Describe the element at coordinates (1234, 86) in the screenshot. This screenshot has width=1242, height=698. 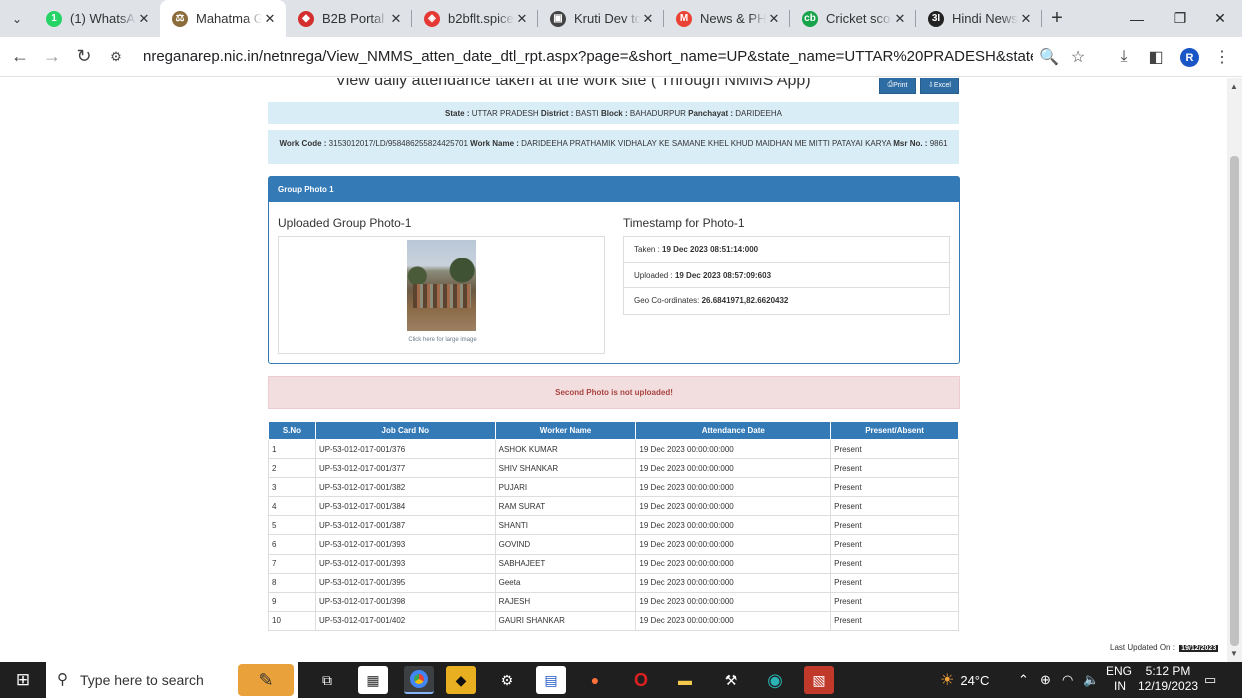
I see `scroll-up-arrow-icon: ▲` at that location.